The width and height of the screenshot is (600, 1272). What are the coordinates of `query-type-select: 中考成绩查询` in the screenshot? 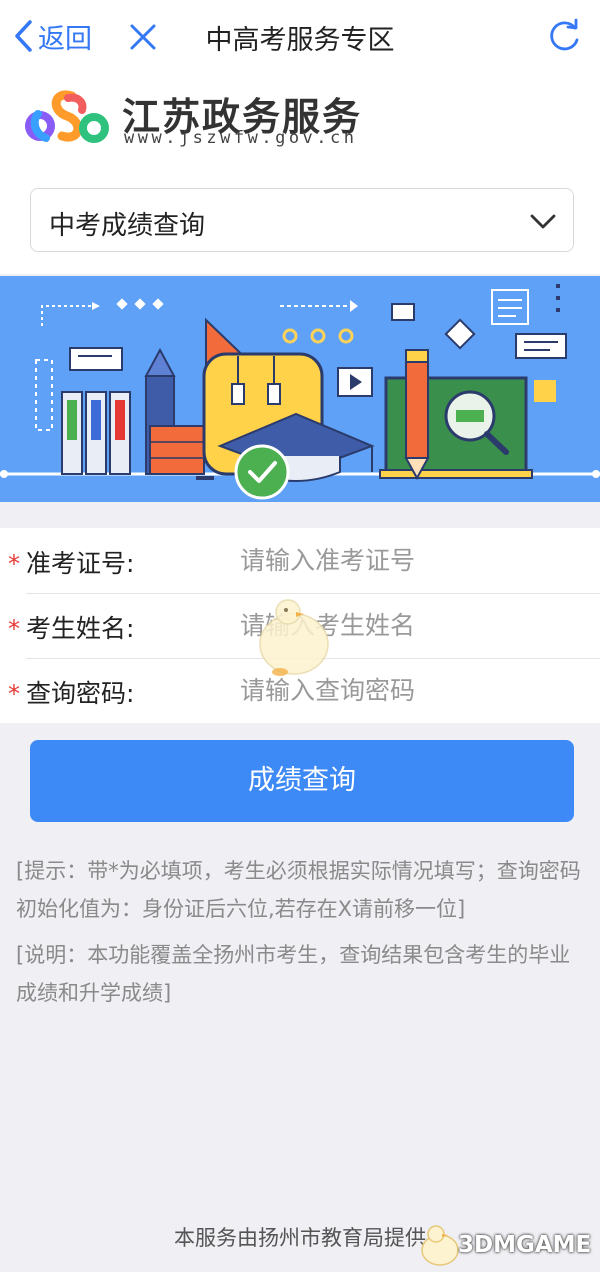 It's located at (302, 220).